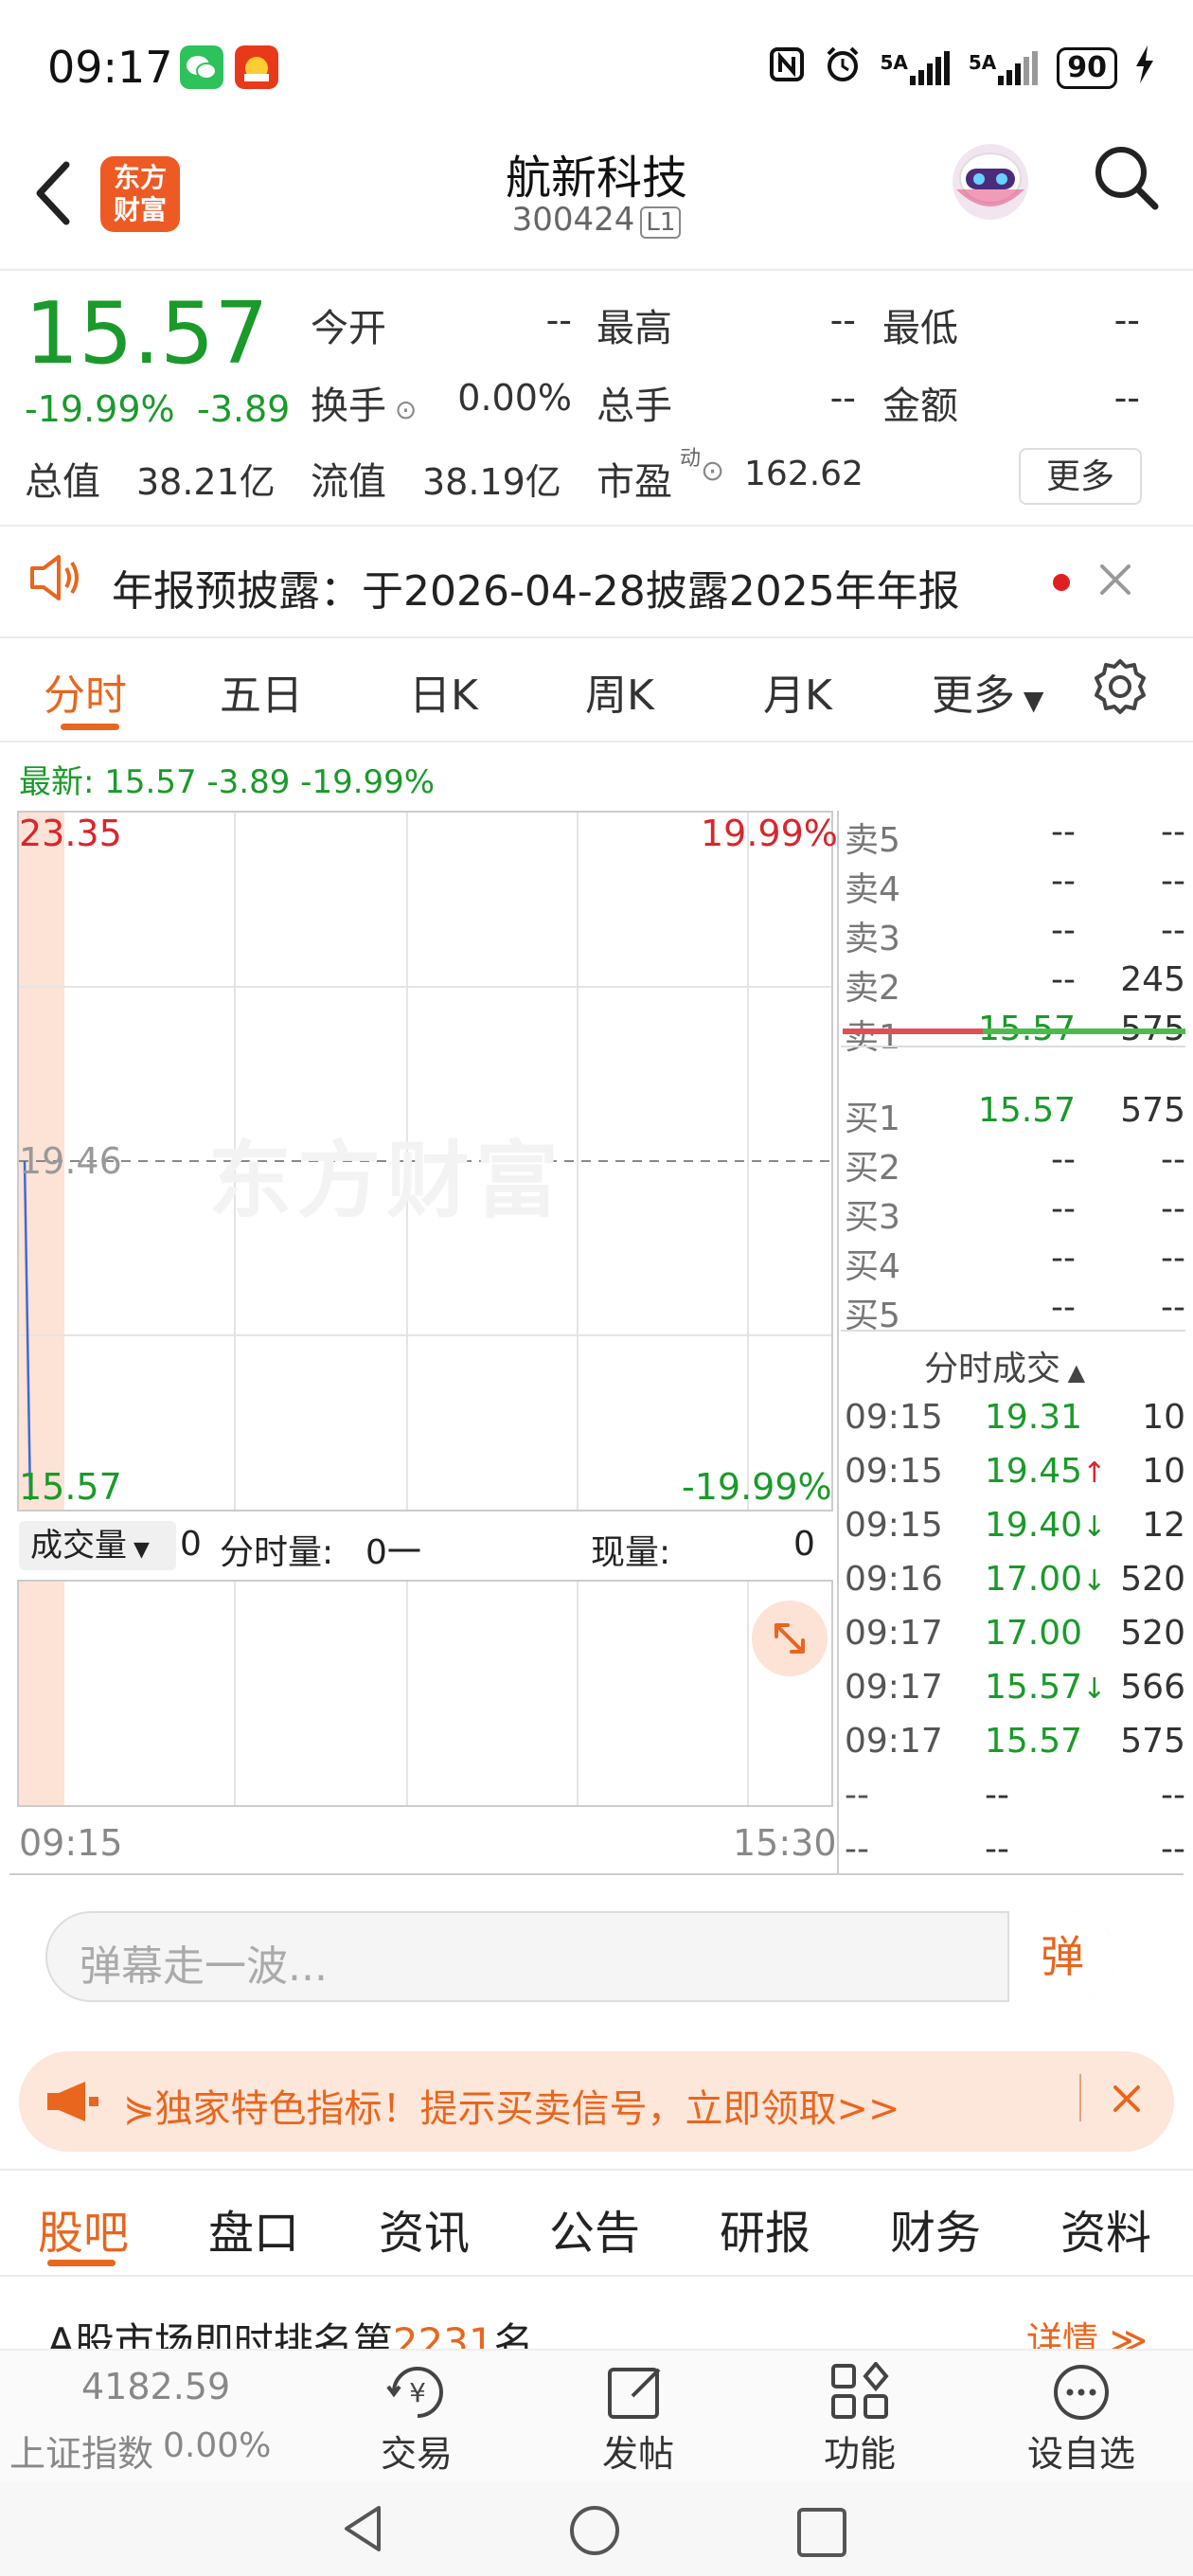  Describe the element at coordinates (797, 691) in the screenshot. I see `tab-monthly-k: 月K` at that location.